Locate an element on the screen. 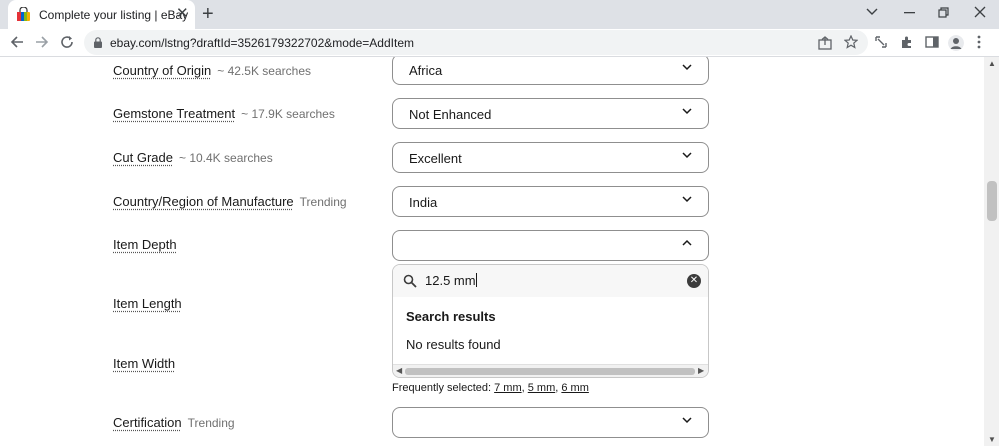 This screenshot has width=999, height=446. close-window-icon is located at coordinates (980, 12).